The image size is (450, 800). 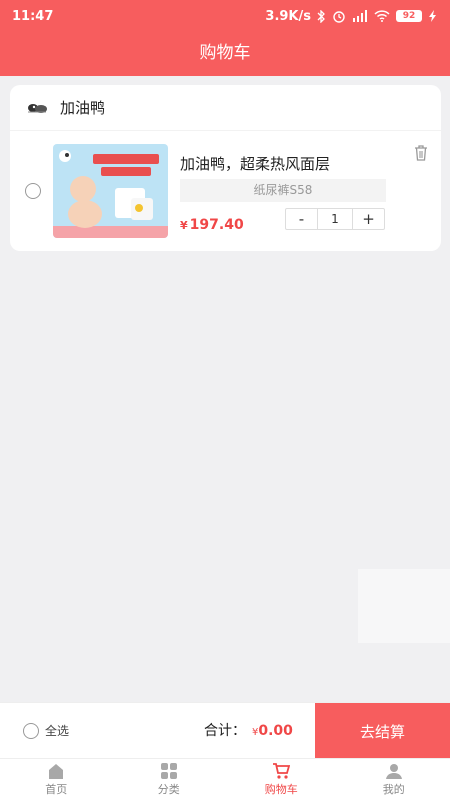 What do you see at coordinates (255, 163) in the screenshot?
I see `product-title: 加油鸭，超柔热风面层` at bounding box center [255, 163].